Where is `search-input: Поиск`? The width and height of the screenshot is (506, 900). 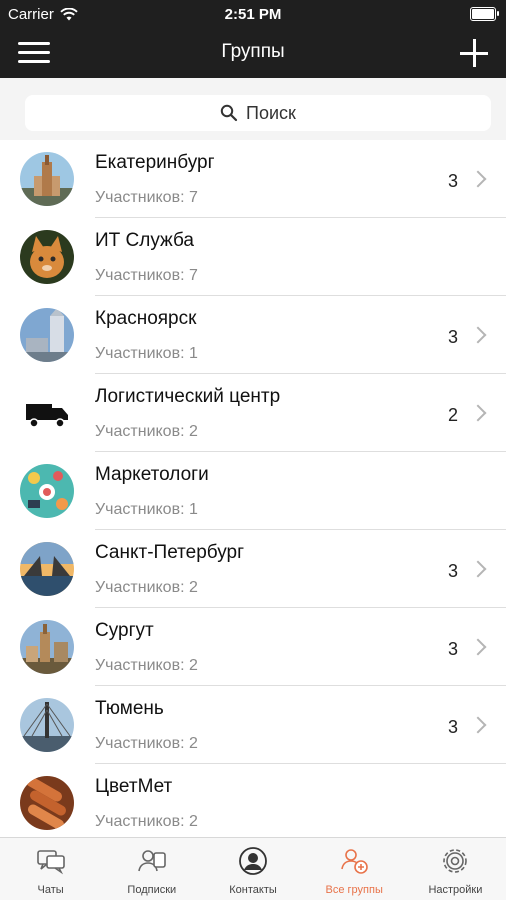
search-input: Поиск is located at coordinates (258, 113).